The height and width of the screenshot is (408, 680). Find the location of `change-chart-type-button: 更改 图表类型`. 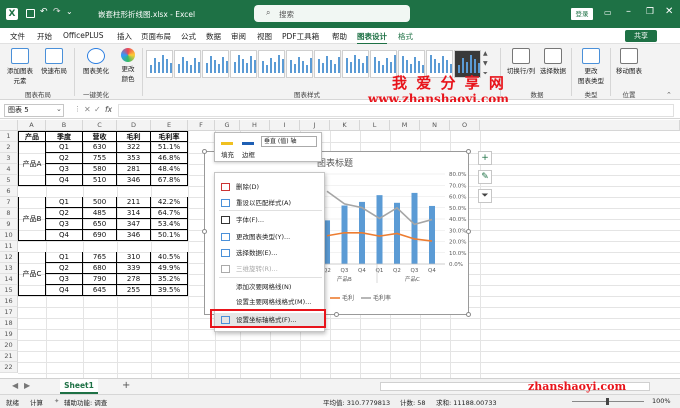

change-chart-type-button: 更改 图表类型 is located at coordinates (591, 66).